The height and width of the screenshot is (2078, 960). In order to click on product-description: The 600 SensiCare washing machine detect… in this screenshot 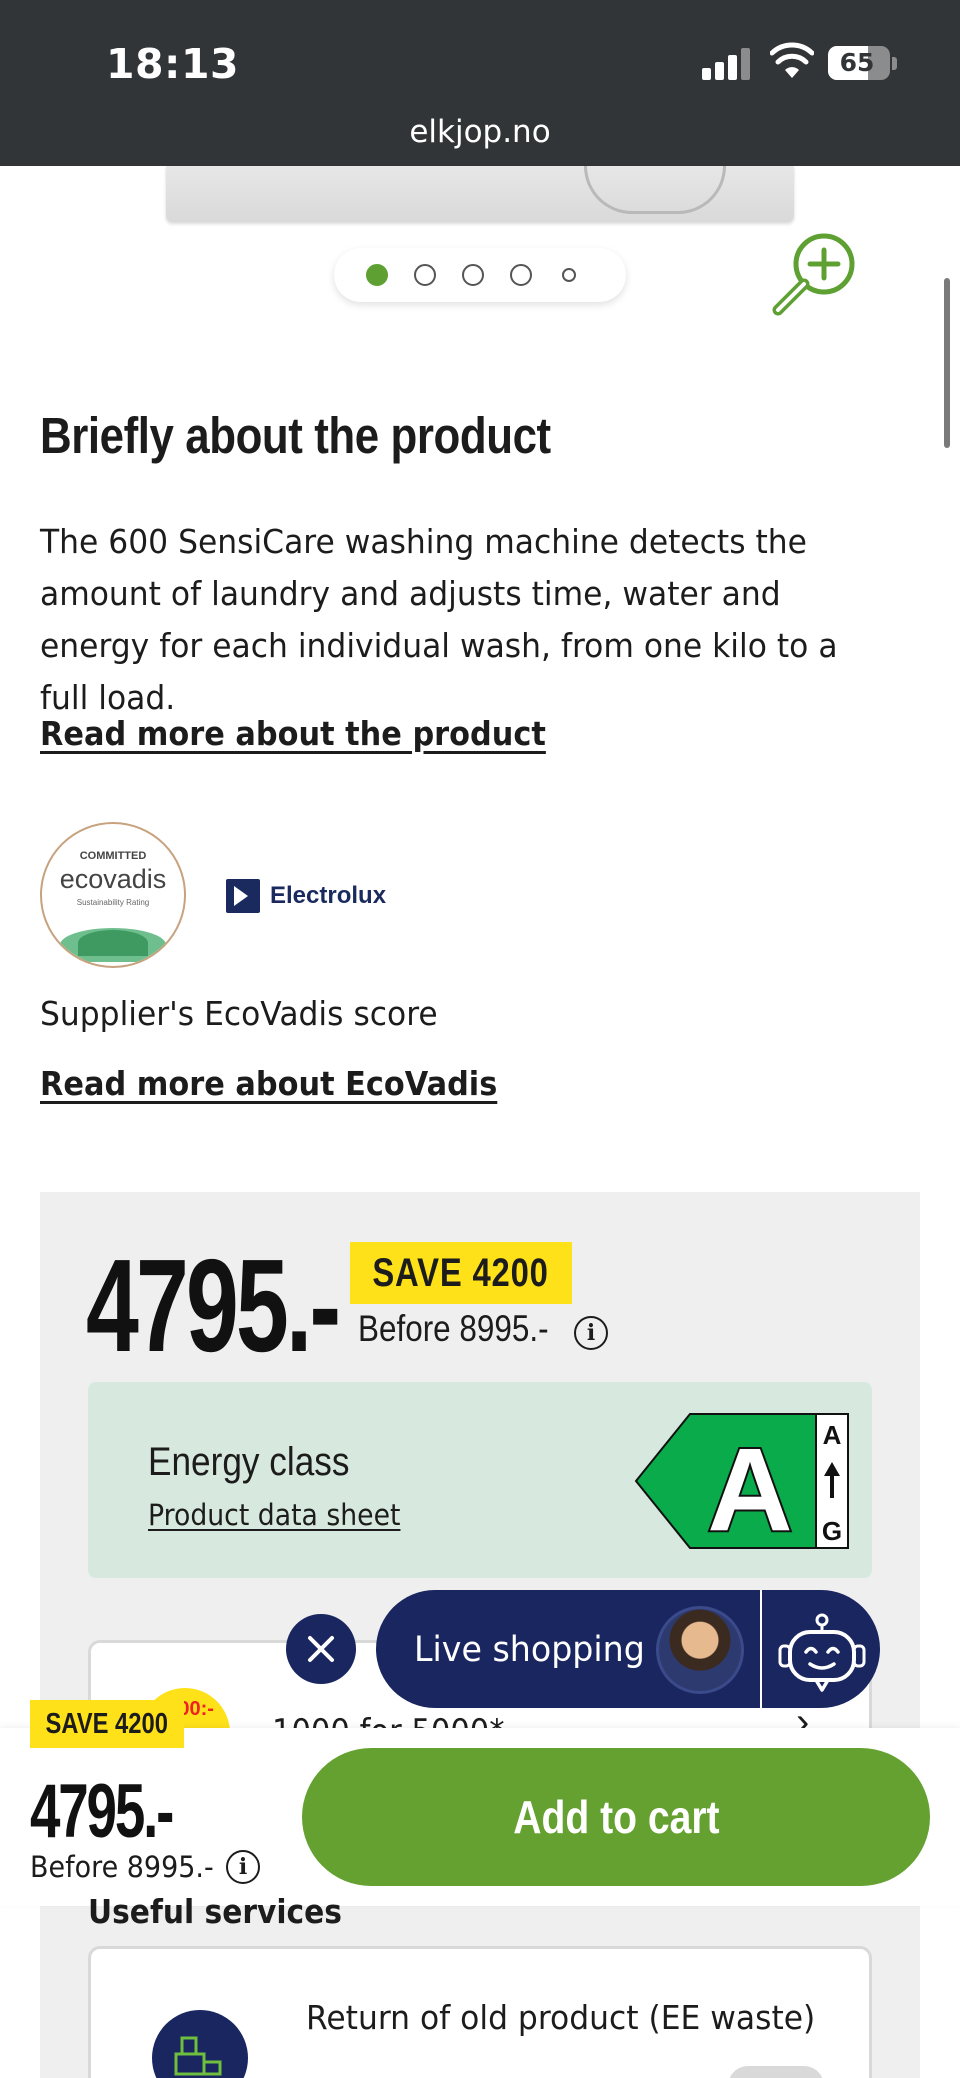, I will do `click(439, 619)`.